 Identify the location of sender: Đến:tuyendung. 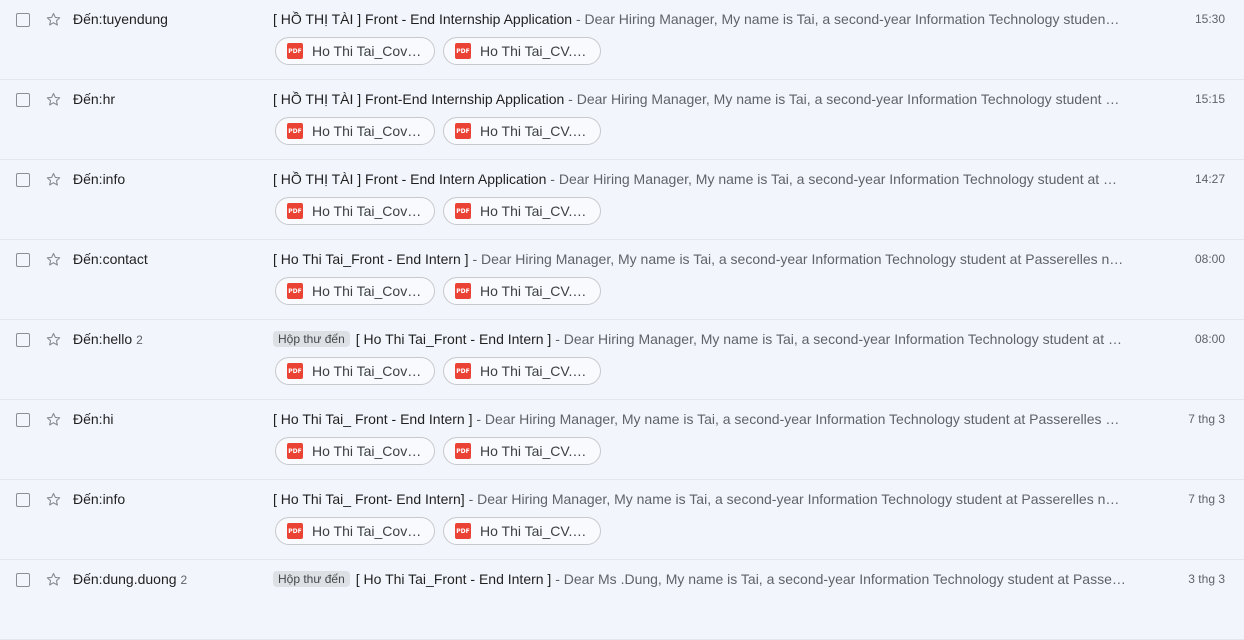
(168, 19).